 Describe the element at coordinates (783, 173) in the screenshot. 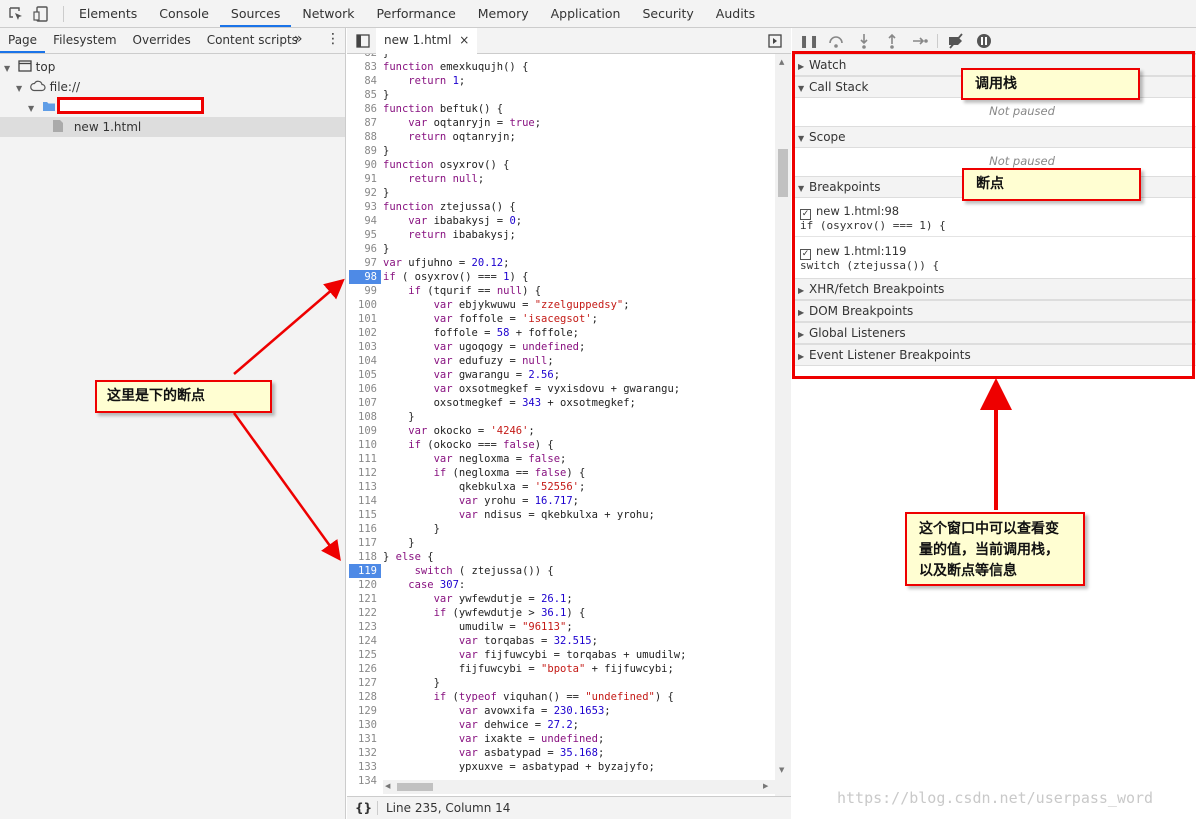

I see `vertical-scroll-thumb` at that location.